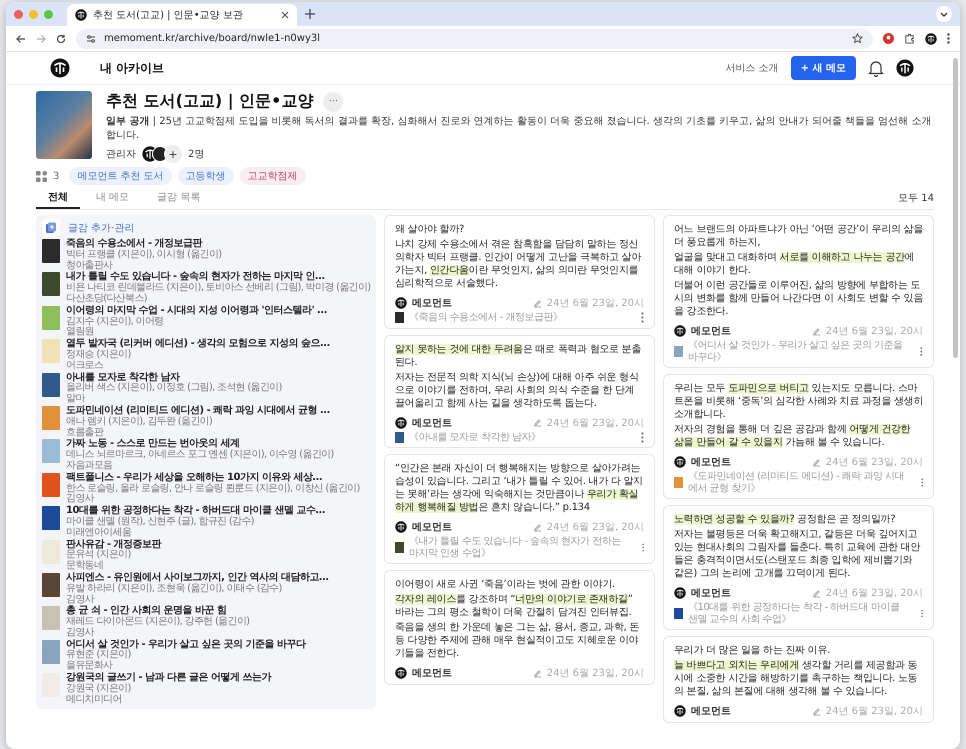 The width and height of the screenshot is (966, 749). I want to click on book-authors: 정재승 (지은이), so click(99, 355).